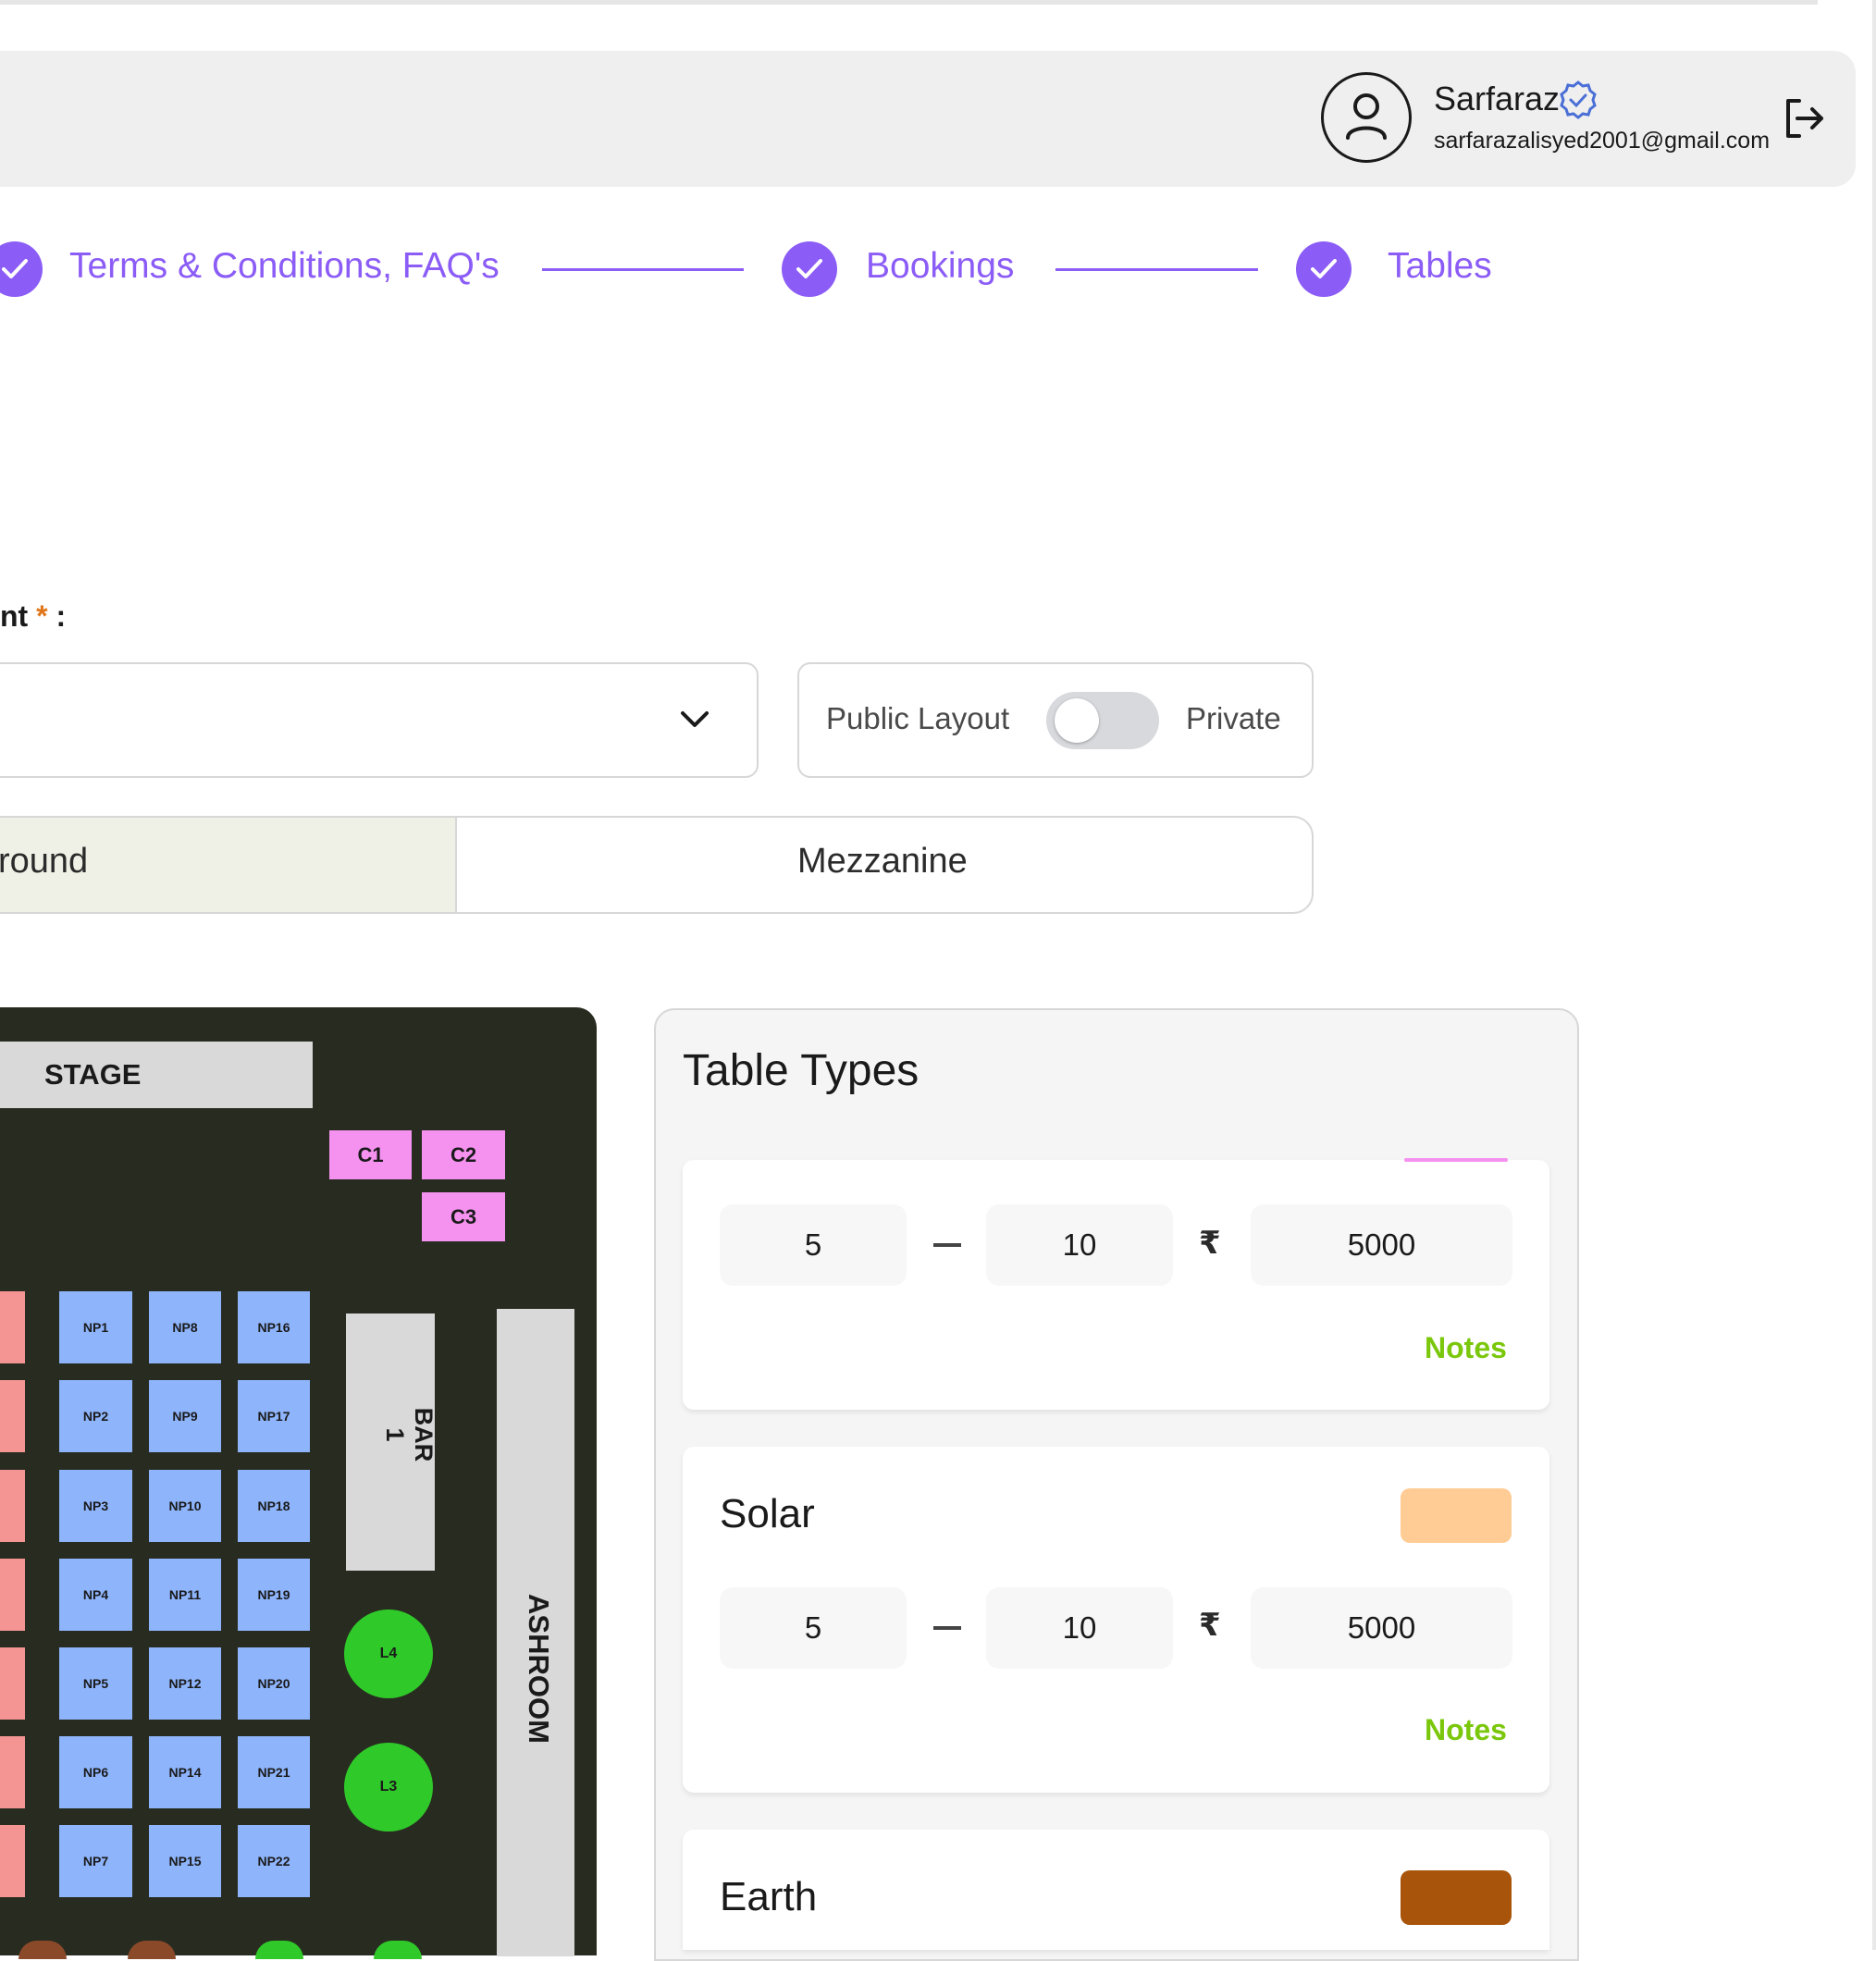 The height and width of the screenshot is (1961, 1876). What do you see at coordinates (274, 1861) in the screenshot?
I see `table-np22: NP22` at bounding box center [274, 1861].